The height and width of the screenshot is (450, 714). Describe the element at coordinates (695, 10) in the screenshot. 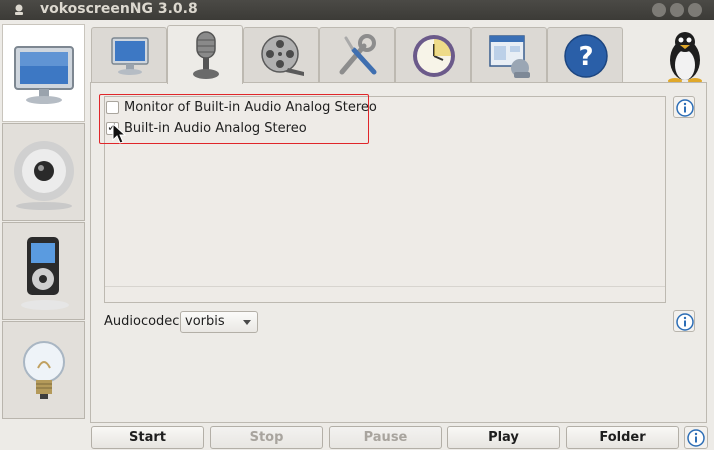

I see `close-button` at that location.